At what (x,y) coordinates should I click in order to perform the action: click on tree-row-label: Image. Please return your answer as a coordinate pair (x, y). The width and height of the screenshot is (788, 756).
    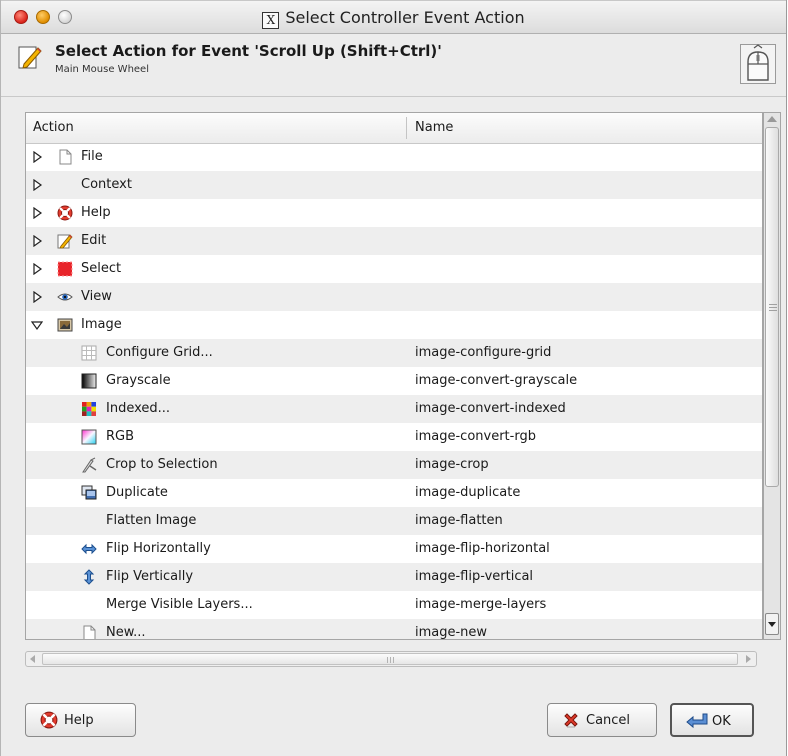
    Looking at the image, I should click on (101, 324).